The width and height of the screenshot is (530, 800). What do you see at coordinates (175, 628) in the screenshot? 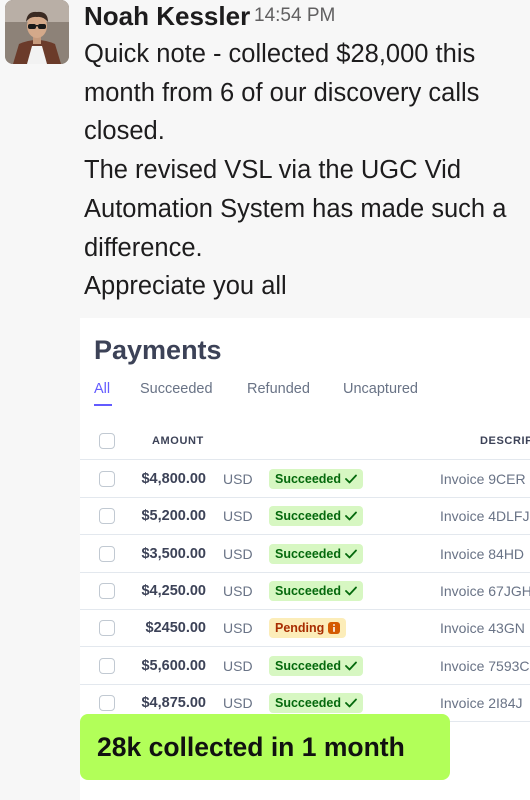
I see `row-amount: $2450.00` at bounding box center [175, 628].